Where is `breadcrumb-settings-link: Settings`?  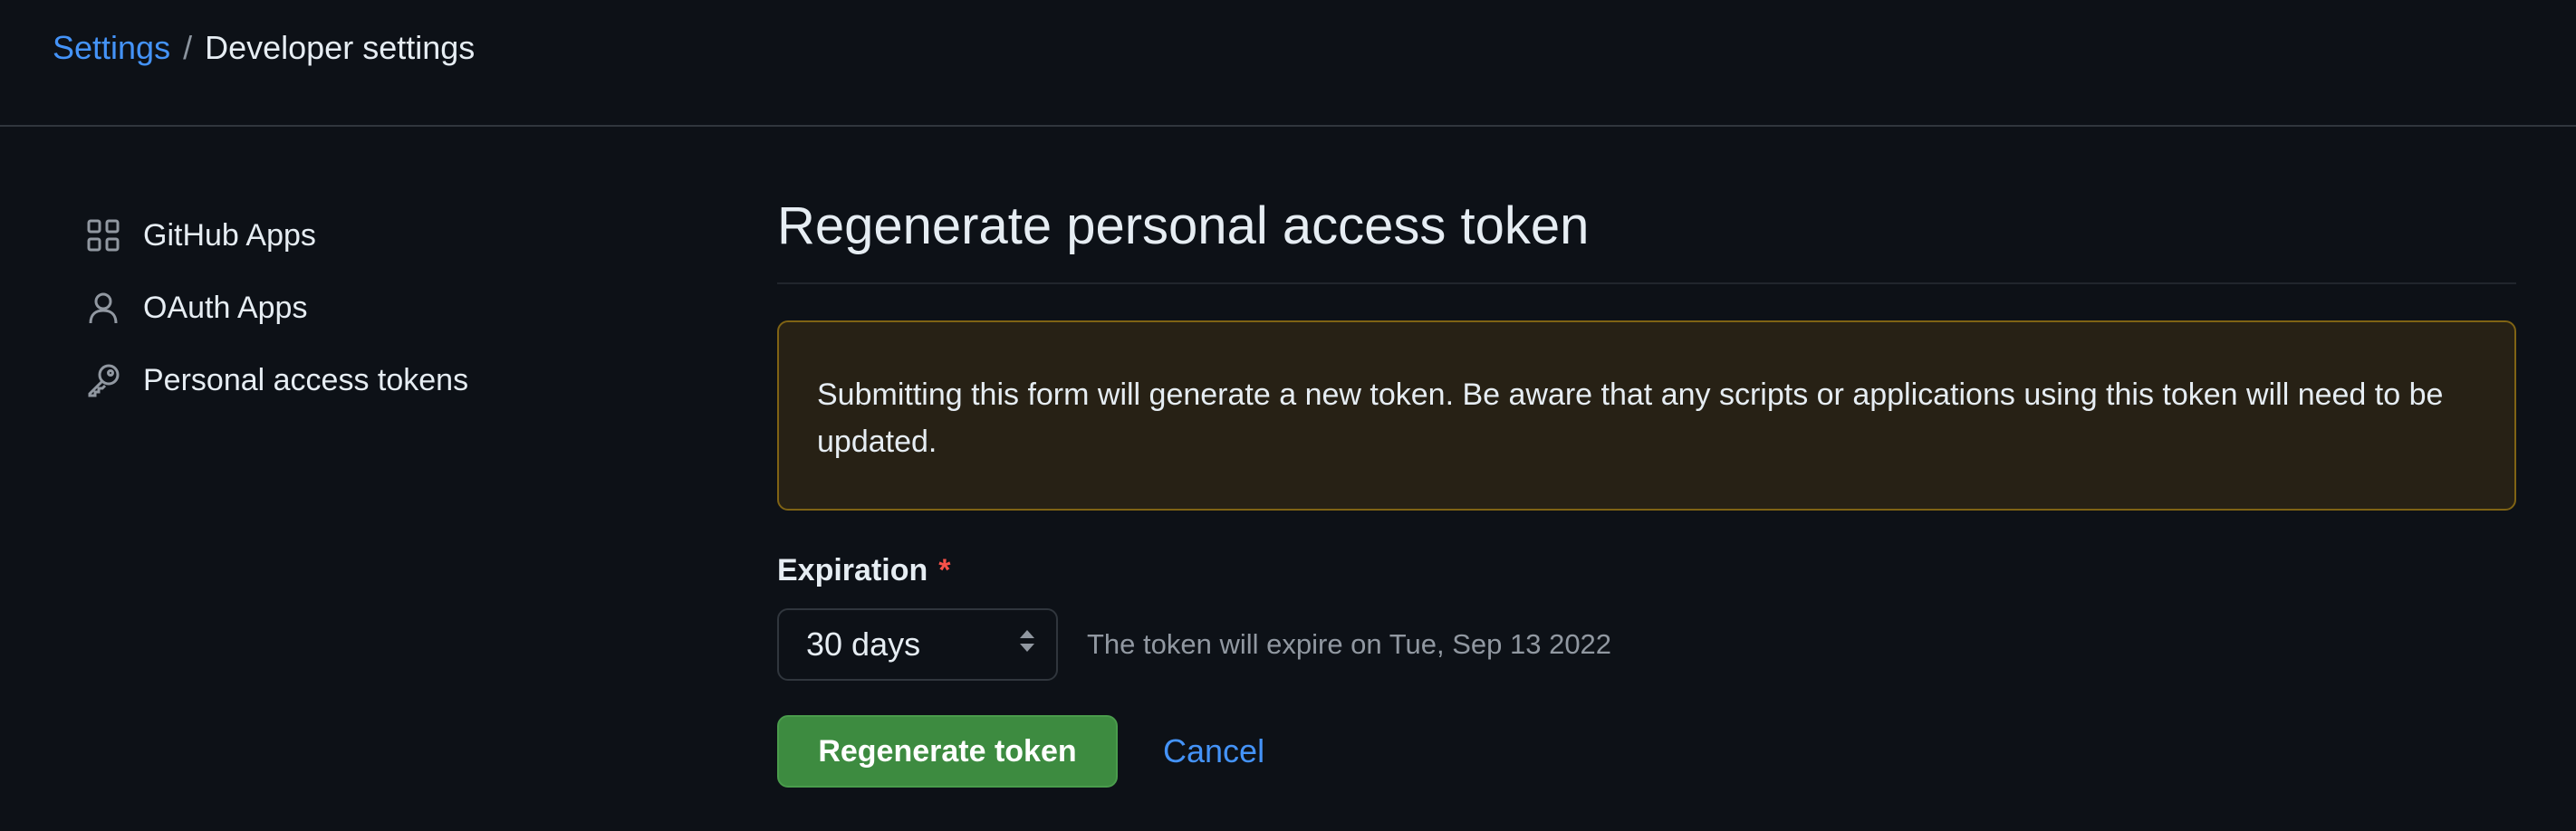
breadcrumb-settings-link: Settings is located at coordinates (111, 48).